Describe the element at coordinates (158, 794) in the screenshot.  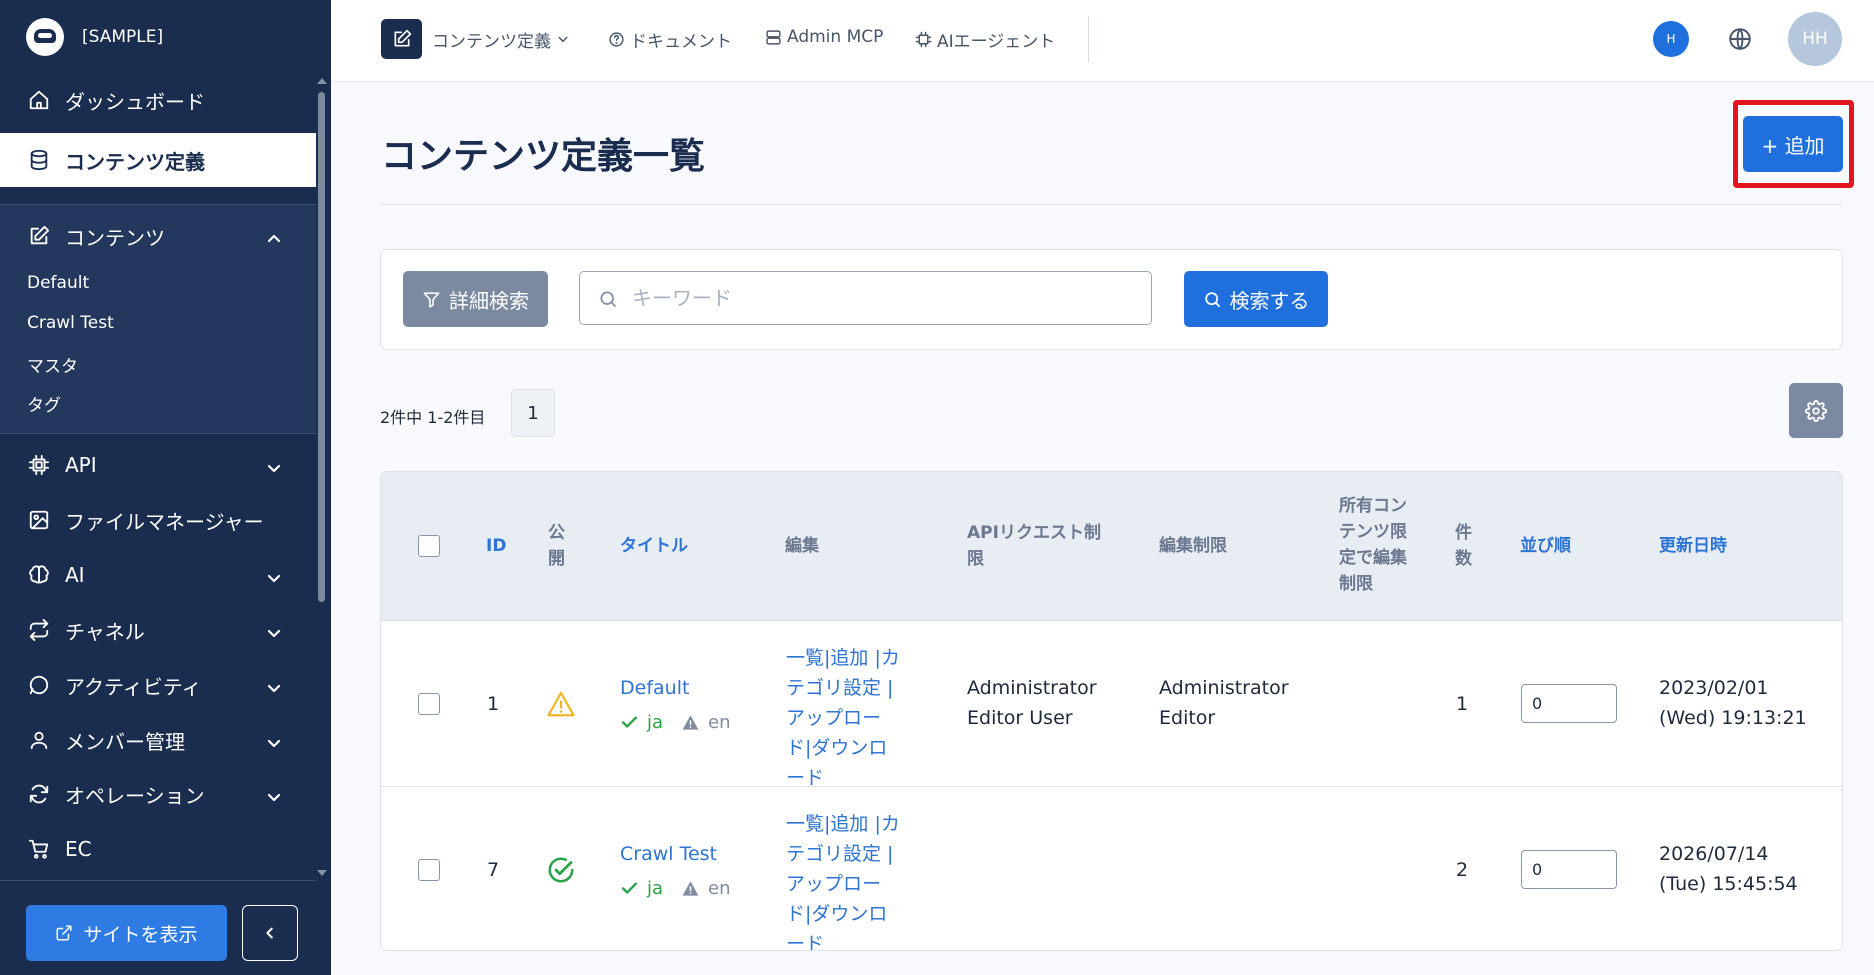
I see `sidebar-item-operation: オペレーション` at that location.